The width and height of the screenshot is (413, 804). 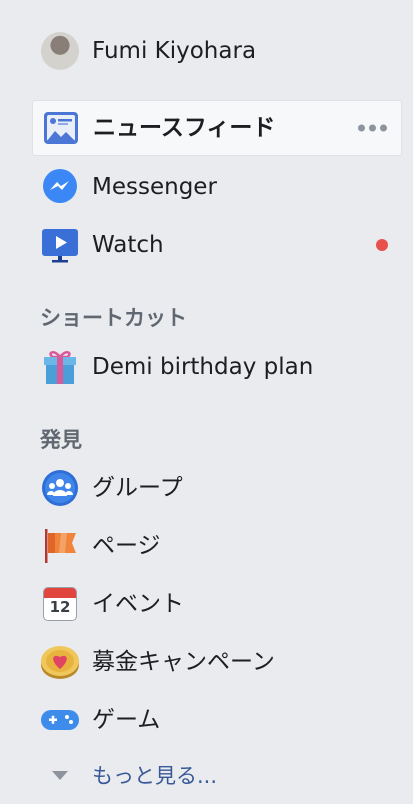 I want to click on sidebar-item-events: 12 イベント, so click(x=217, y=604).